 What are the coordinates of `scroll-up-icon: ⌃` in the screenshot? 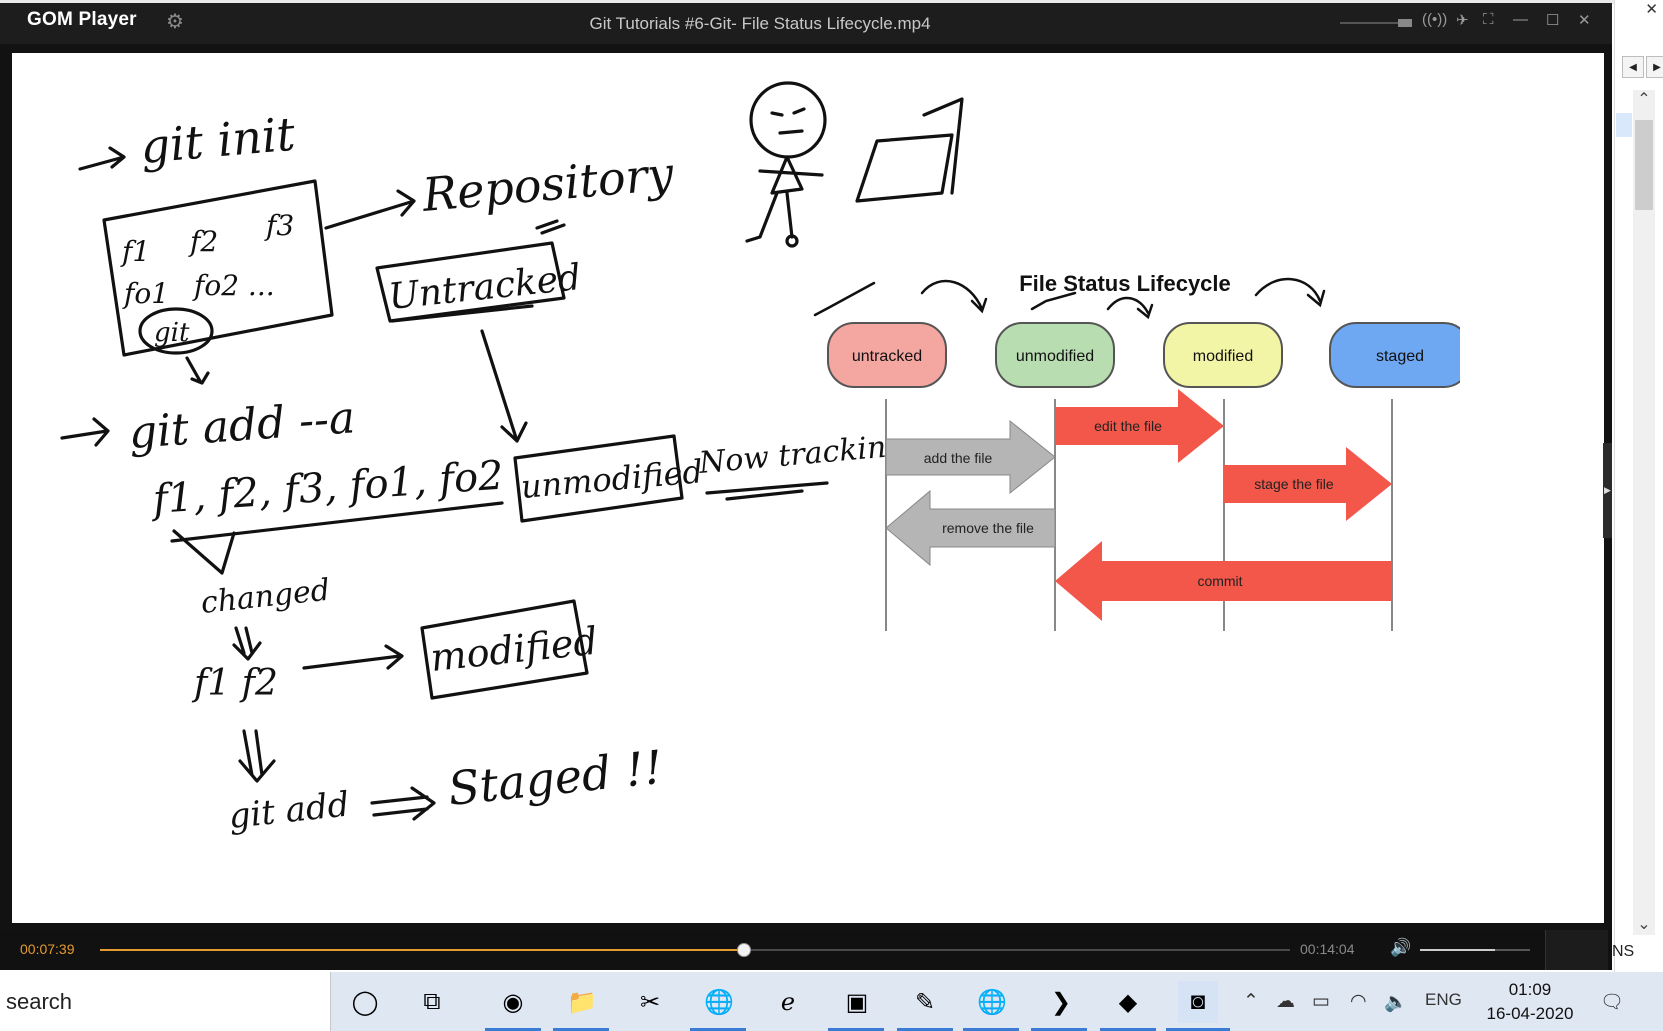 It's located at (1644, 100).